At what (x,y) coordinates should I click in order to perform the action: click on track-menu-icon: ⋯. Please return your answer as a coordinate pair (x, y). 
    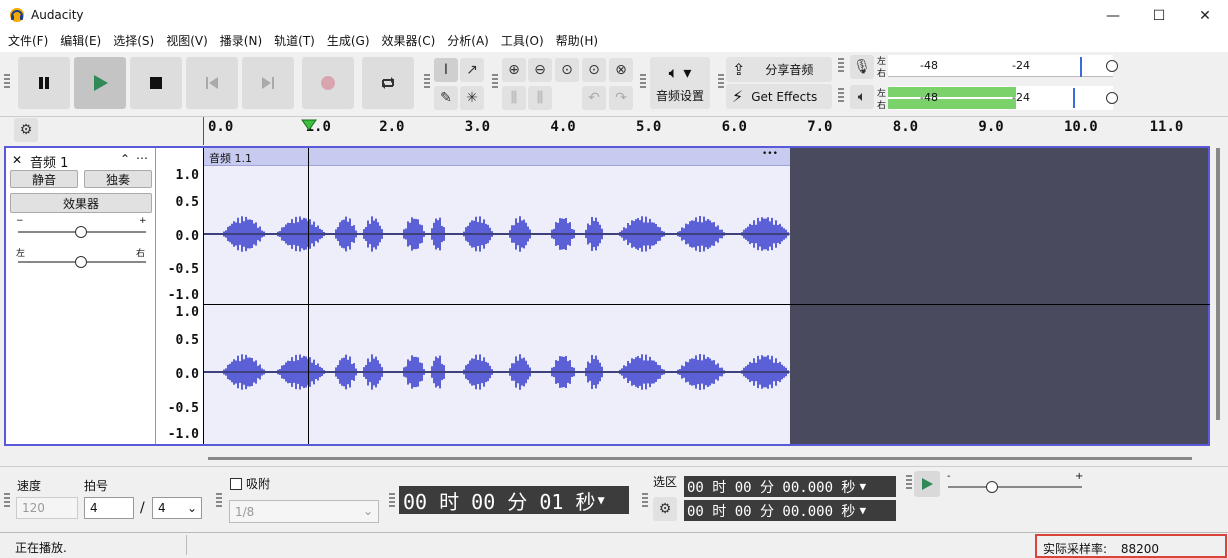
    Looking at the image, I should click on (142, 158).